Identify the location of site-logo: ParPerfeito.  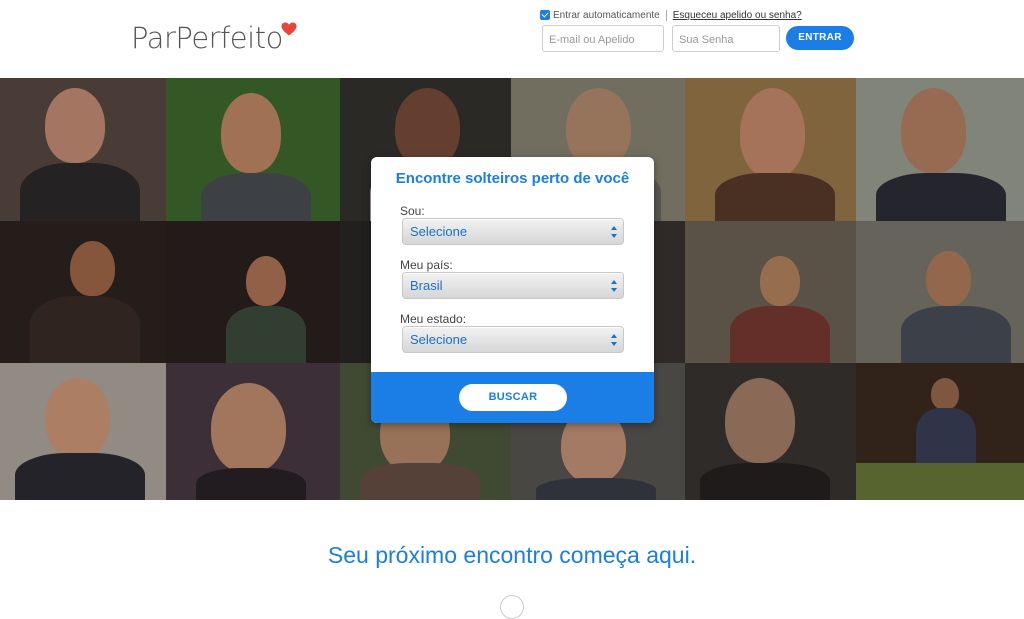
(214, 40).